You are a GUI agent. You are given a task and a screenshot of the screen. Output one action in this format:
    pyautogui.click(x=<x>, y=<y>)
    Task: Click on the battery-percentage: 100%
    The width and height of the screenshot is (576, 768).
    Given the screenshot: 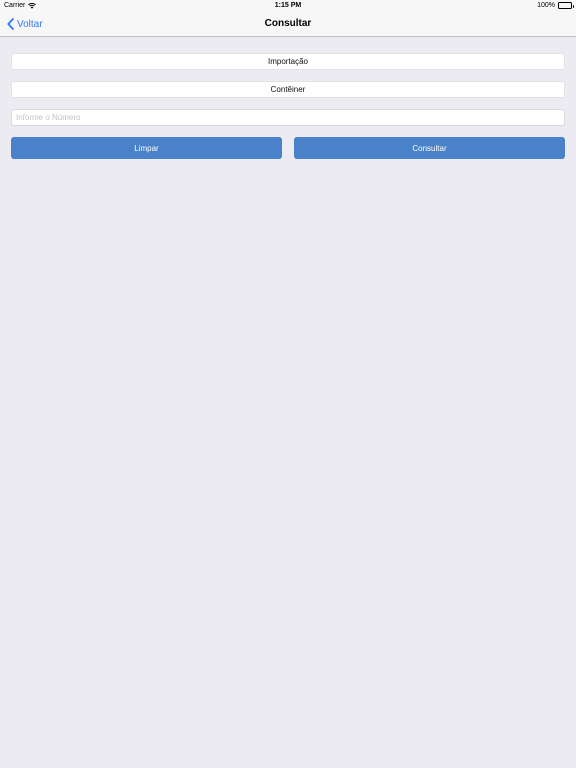 What is the action you would take?
    pyautogui.click(x=546, y=5)
    